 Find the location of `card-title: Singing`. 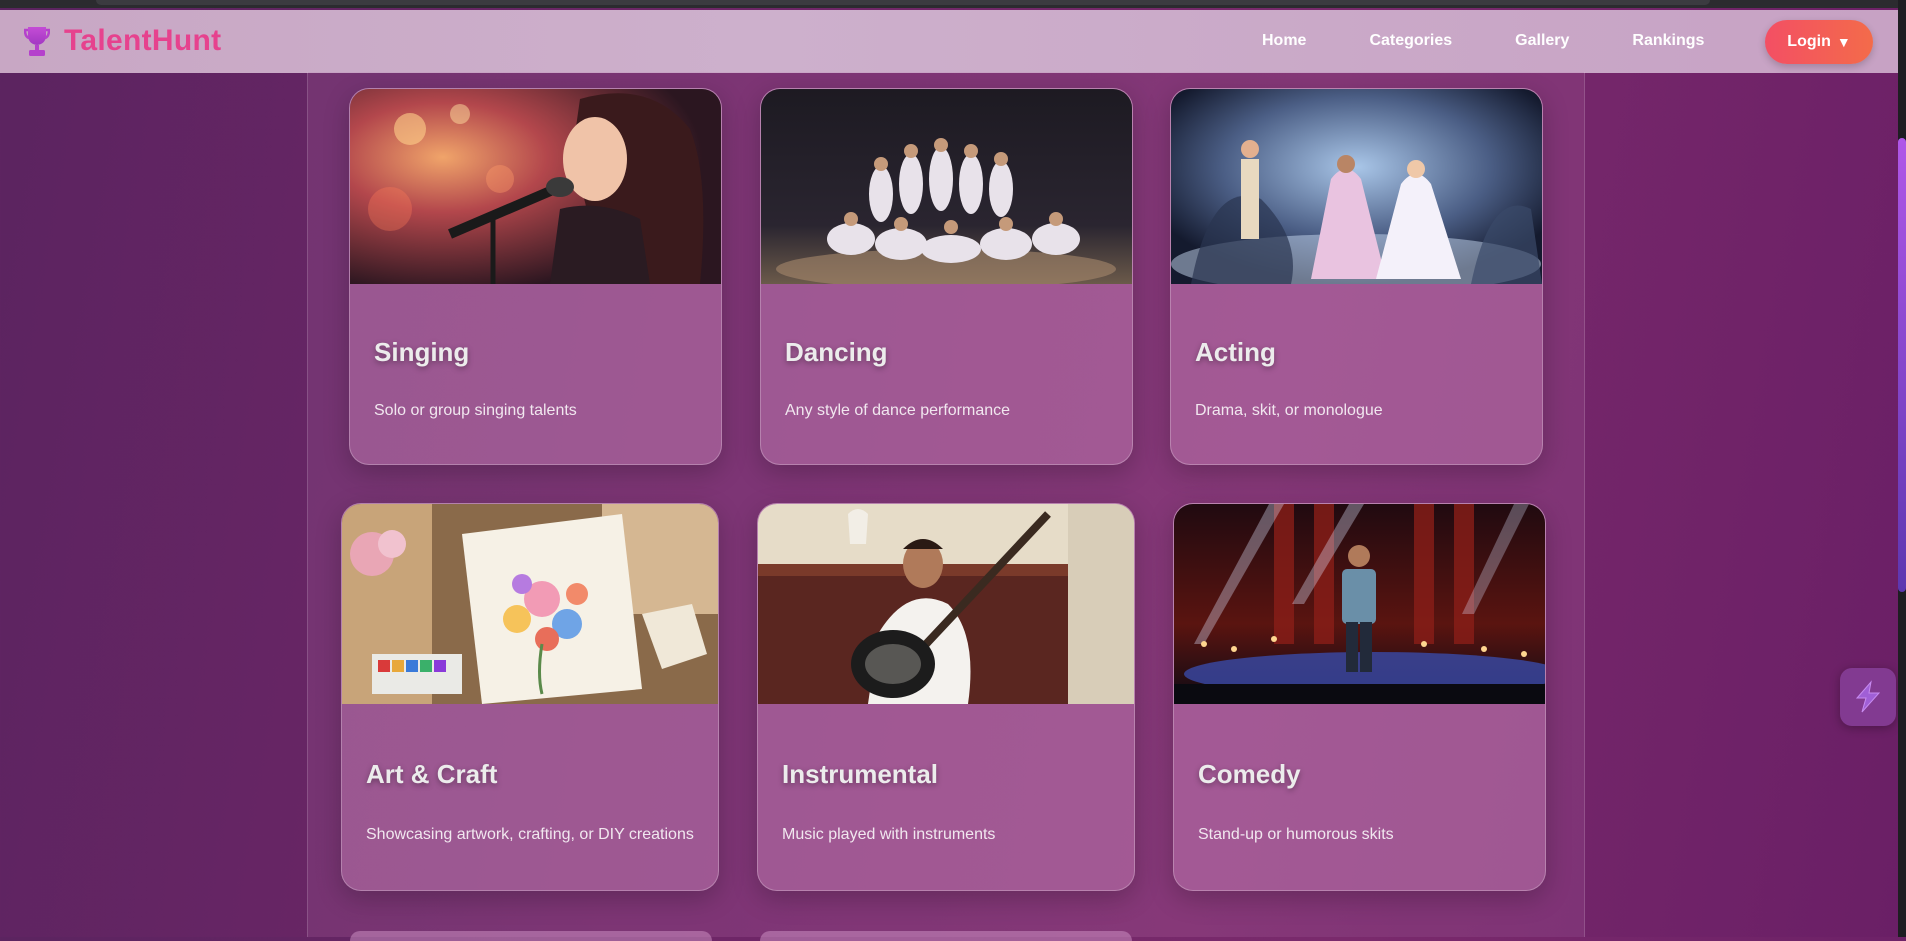

card-title: Singing is located at coordinates (422, 352).